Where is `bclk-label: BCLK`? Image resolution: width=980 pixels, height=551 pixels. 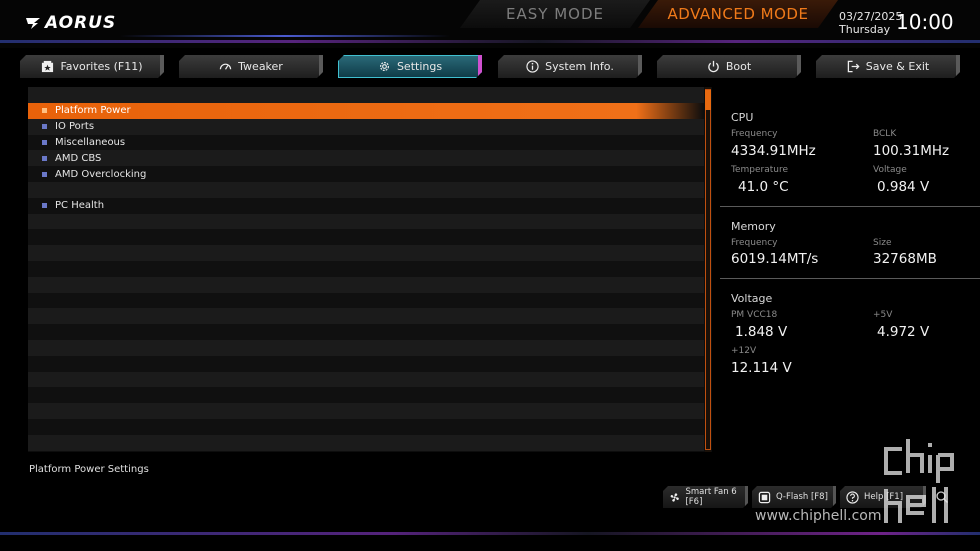
bclk-label: BCLK is located at coordinates (885, 134).